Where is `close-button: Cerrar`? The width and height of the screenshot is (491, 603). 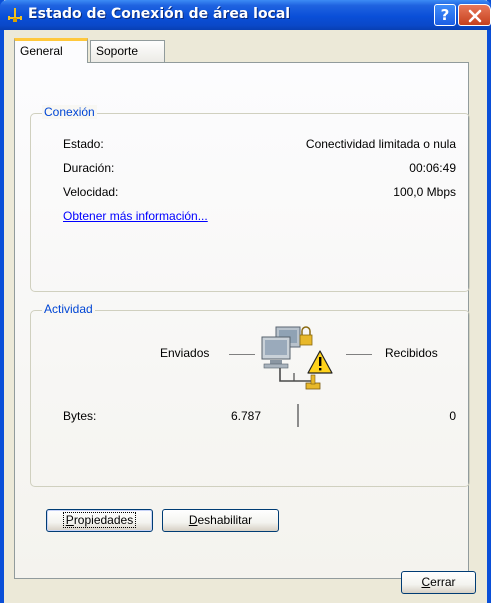
close-button: Cerrar is located at coordinates (438, 582).